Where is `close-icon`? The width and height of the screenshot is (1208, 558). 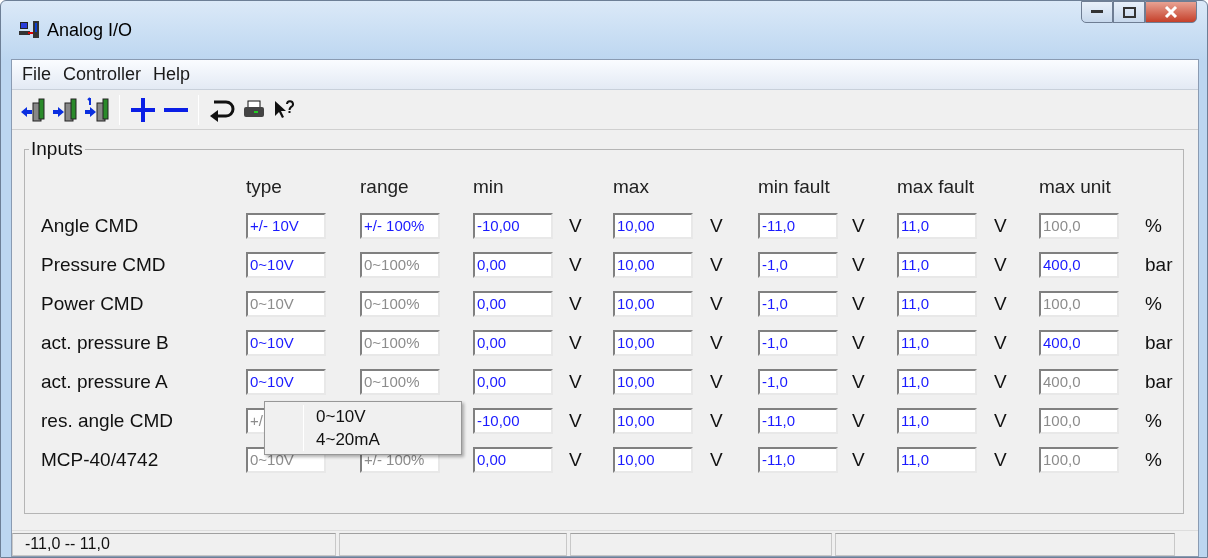 close-icon is located at coordinates (1171, 12).